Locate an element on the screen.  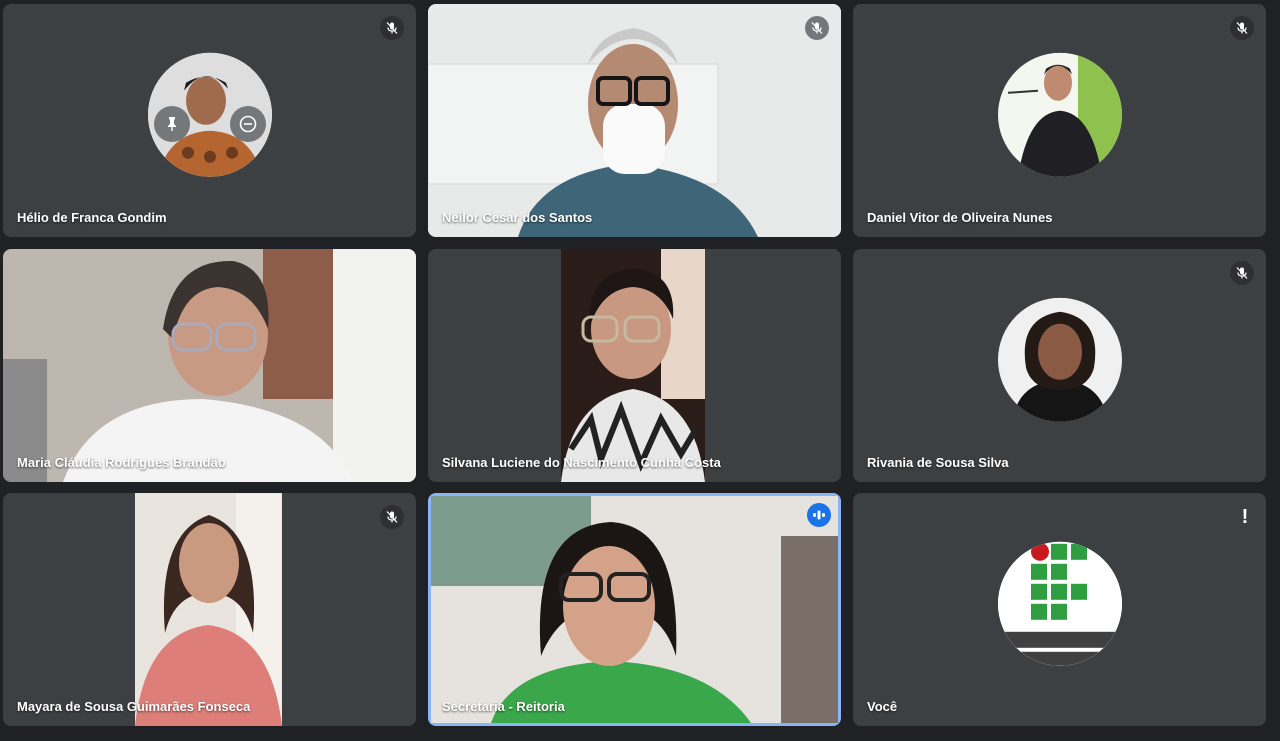
participant-name: Maria Cláudia Rodrigues Brandão is located at coordinates (121, 462).